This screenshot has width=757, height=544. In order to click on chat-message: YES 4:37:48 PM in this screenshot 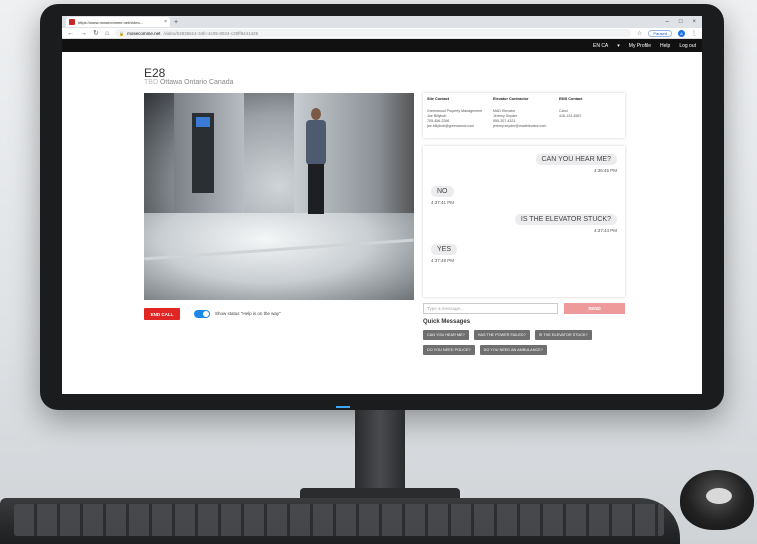, I will do `click(444, 253)`.